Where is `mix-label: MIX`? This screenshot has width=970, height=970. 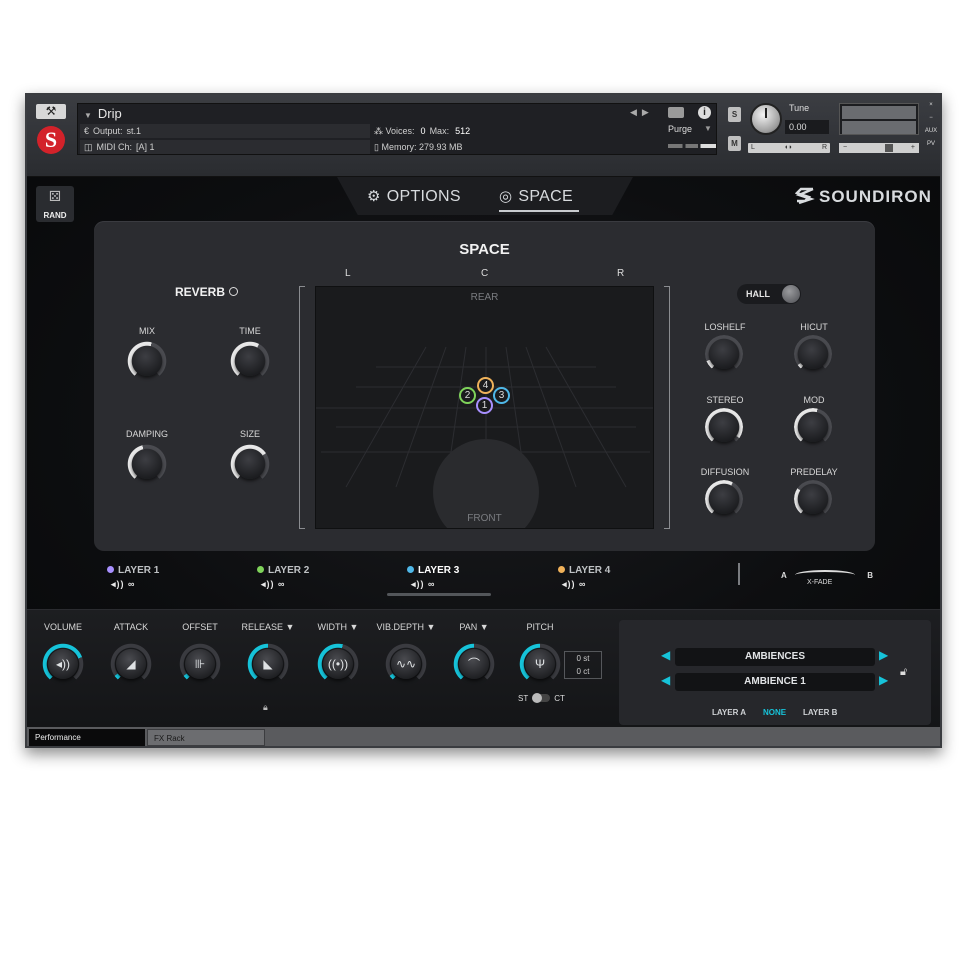 mix-label: MIX is located at coordinates (146, 331).